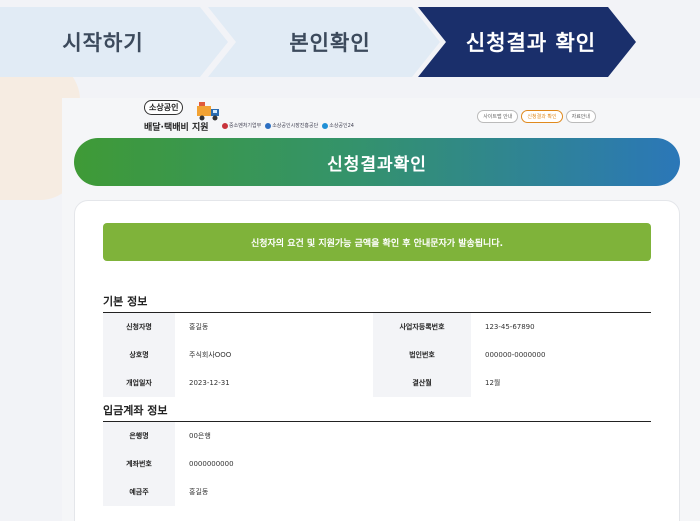 The image size is (700, 521). I want to click on step-identity-verification: 본인확인, so click(324, 42).